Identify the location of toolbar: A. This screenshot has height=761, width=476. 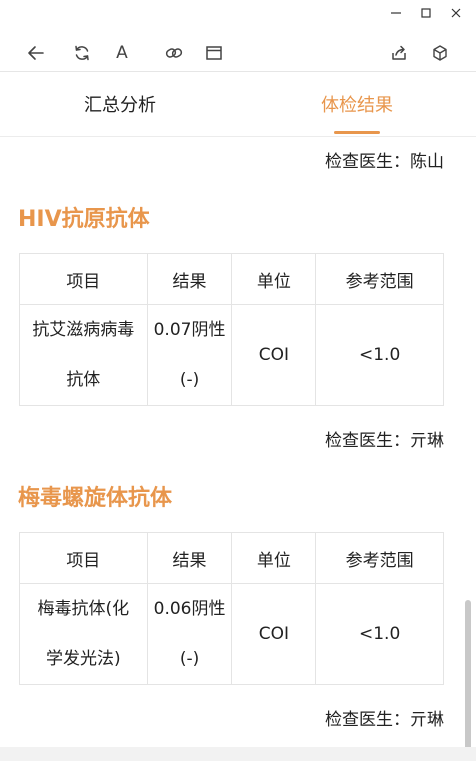
(238, 61).